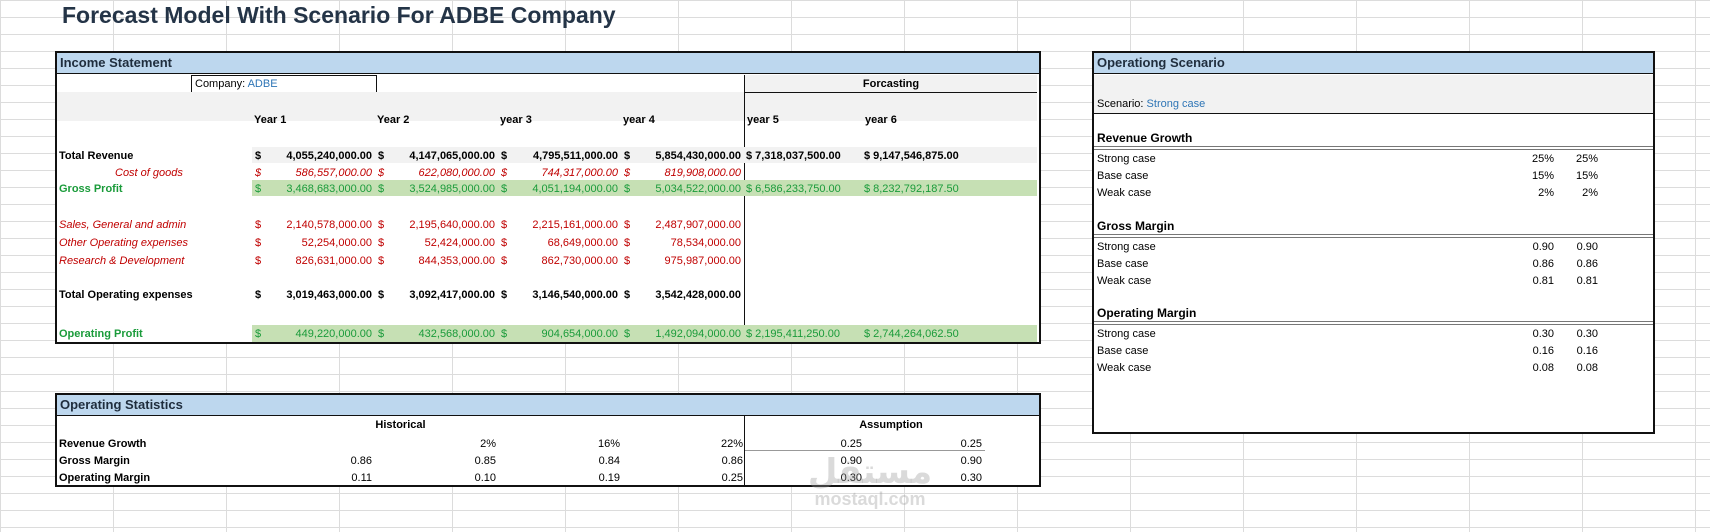 This screenshot has width=1710, height=532. What do you see at coordinates (91, 189) in the screenshot?
I see `row-label-gross-profit: Gross Profit` at bounding box center [91, 189].